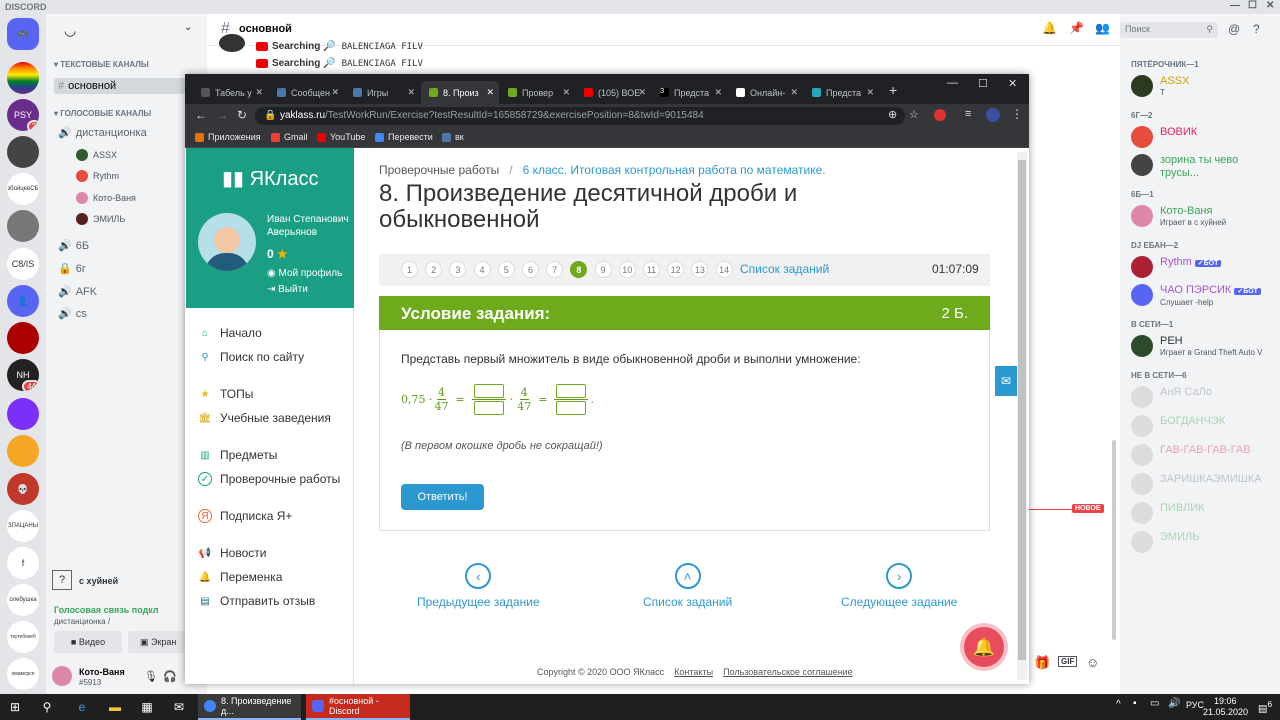 The height and width of the screenshot is (720, 1280). Describe the element at coordinates (23, 301) in the screenshot. I see `server-icon: 👤` at that location.